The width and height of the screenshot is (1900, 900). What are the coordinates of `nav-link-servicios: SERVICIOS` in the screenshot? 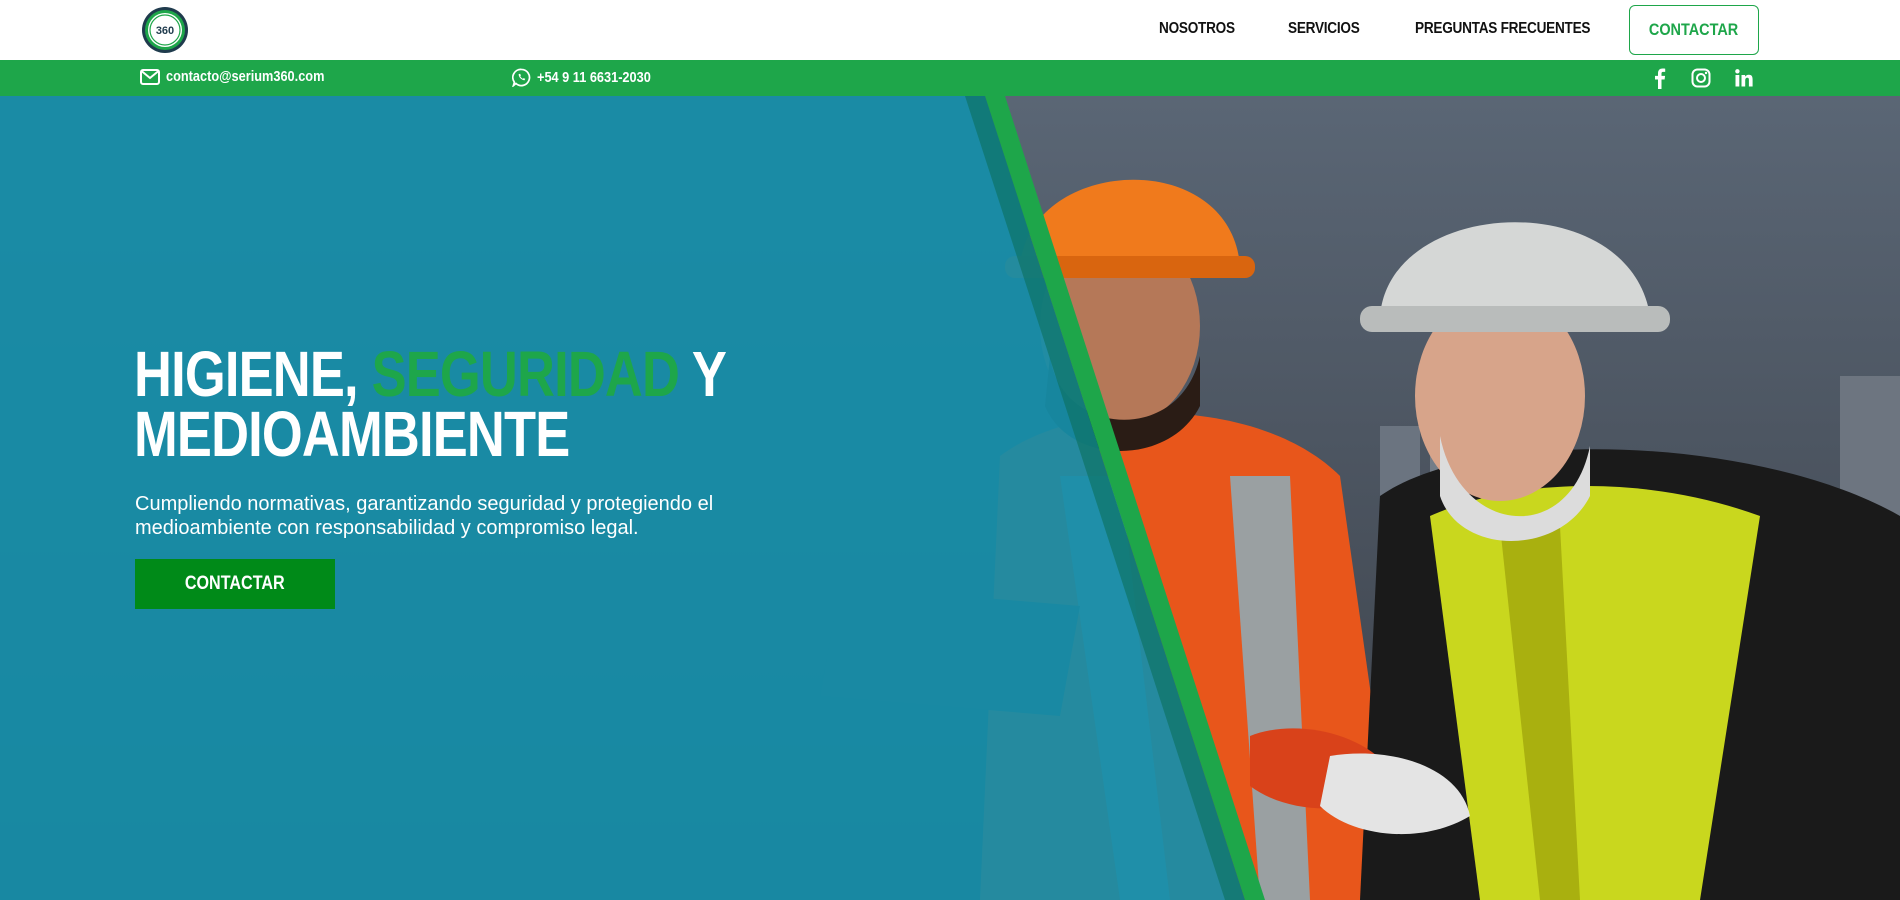 It's located at (1324, 29).